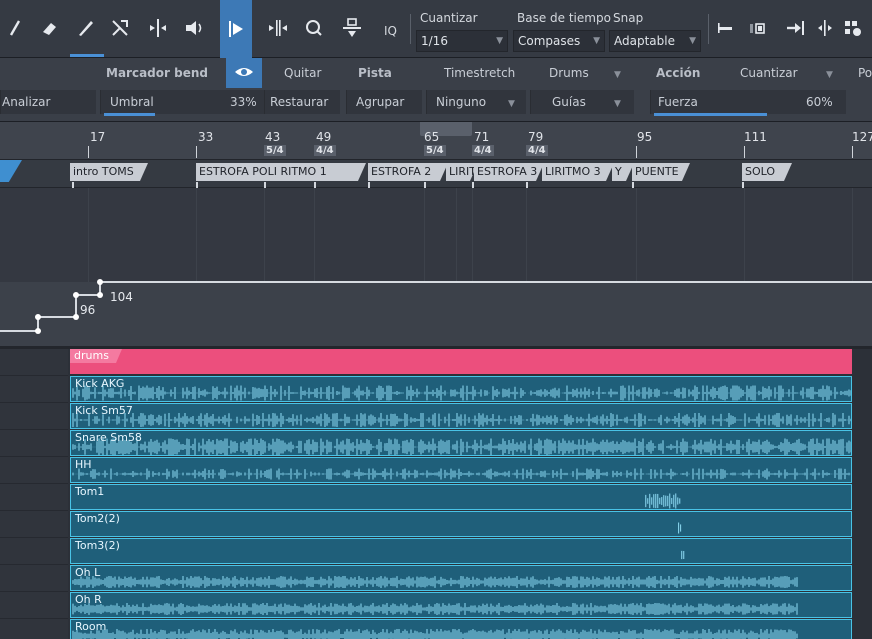  I want to click on section-label: ESTROFA 2, so click(401, 171).